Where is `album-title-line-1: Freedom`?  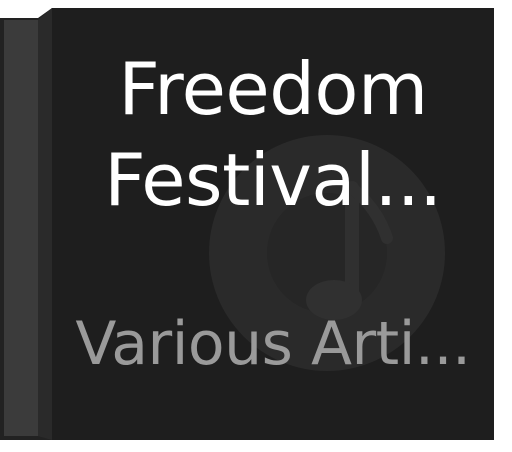 album-title-line-1: Freedom is located at coordinates (273, 89).